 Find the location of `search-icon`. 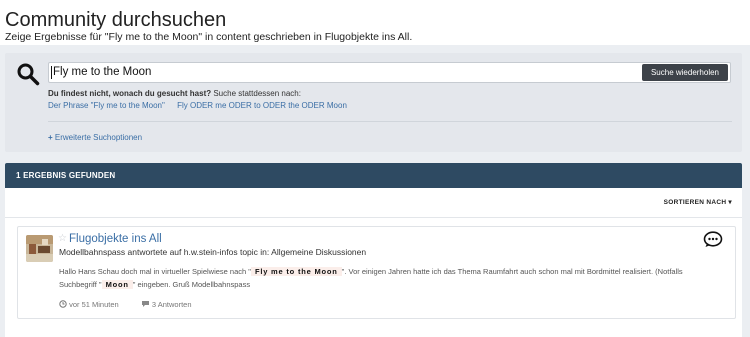

search-icon is located at coordinates (28, 74).